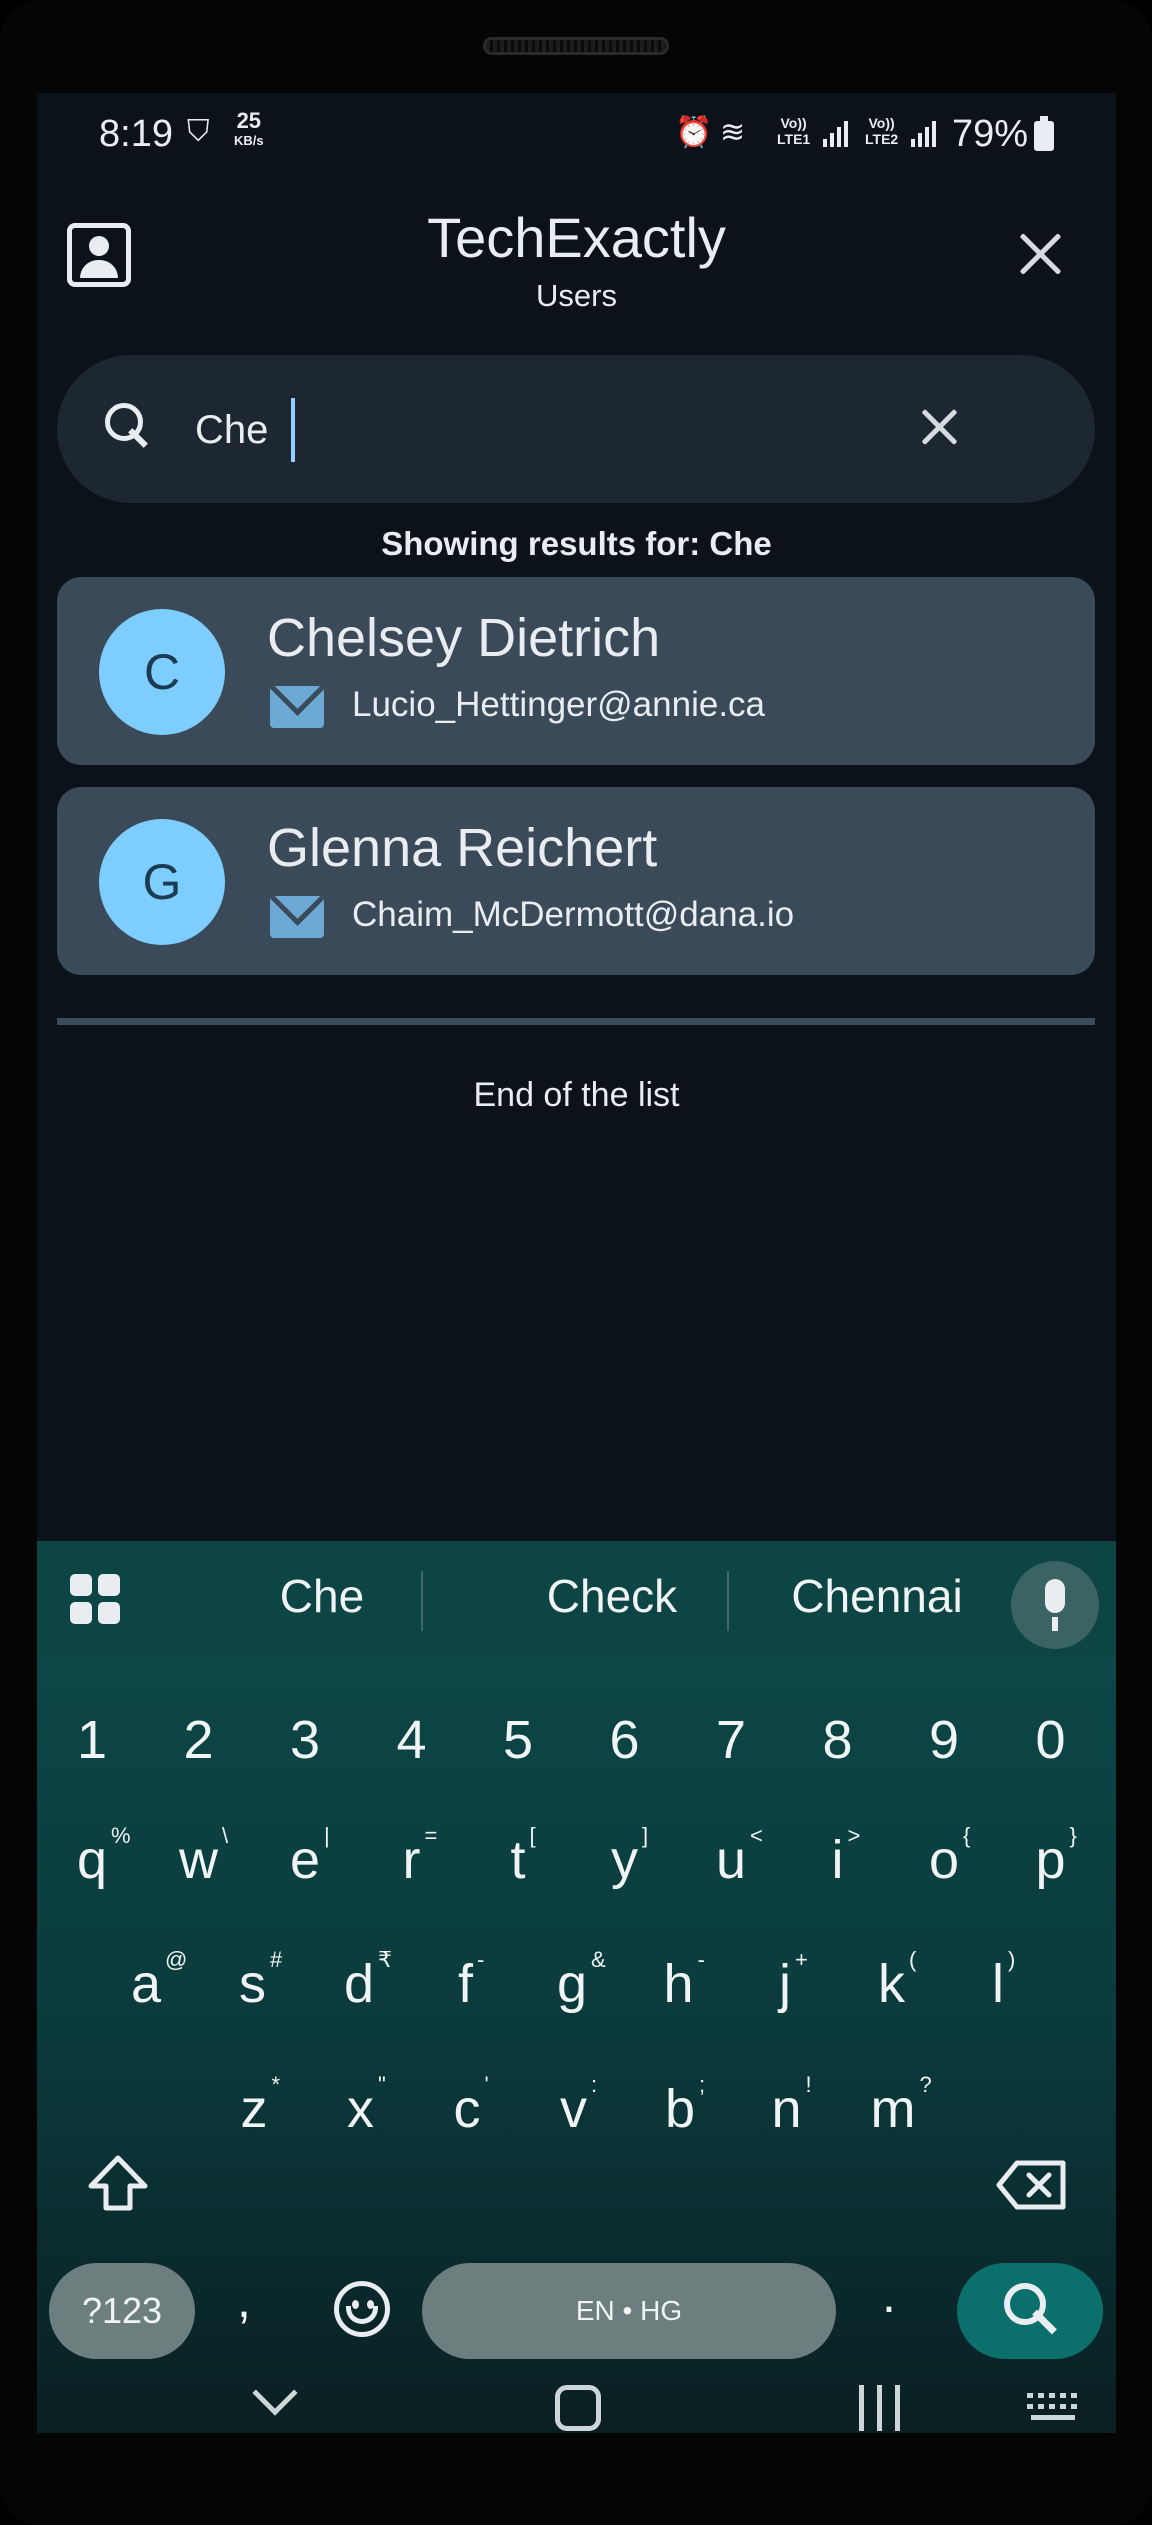  I want to click on key-h: h-, so click(679, 1981).